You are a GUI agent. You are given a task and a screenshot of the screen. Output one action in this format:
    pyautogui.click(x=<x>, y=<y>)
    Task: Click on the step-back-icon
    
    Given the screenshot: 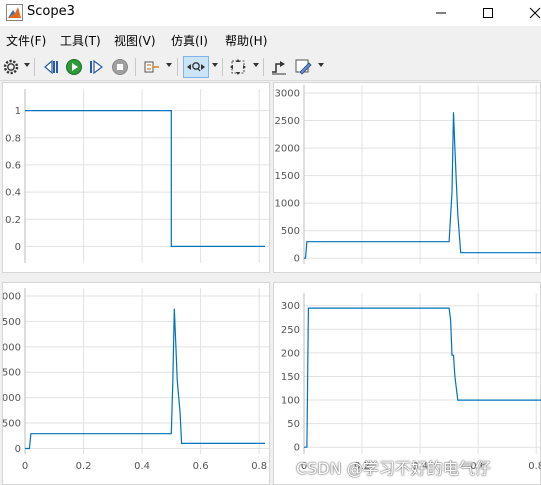 What is the action you would take?
    pyautogui.click(x=51, y=67)
    